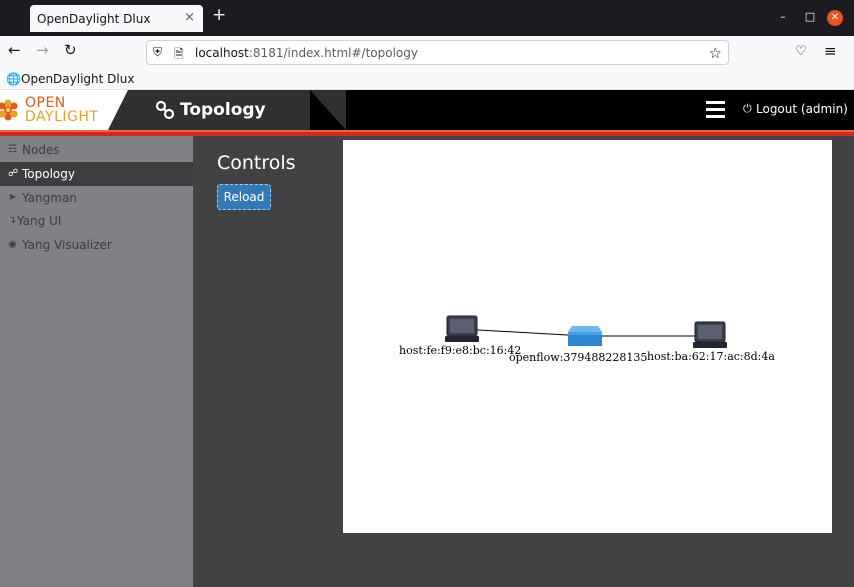 This screenshot has height=587, width=854. I want to click on sidebar-item-label: Yang UI, so click(39, 221).